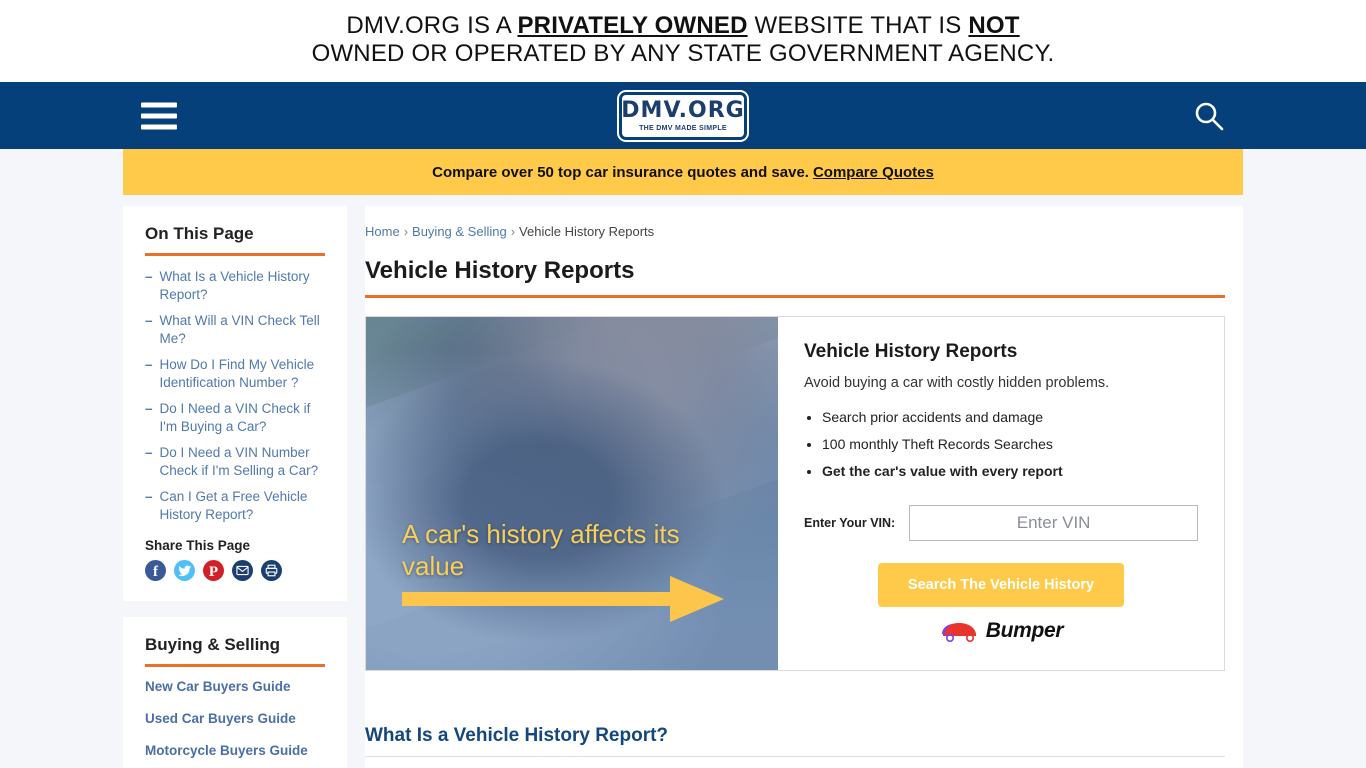 The image size is (1366, 768). Describe the element at coordinates (198, 545) in the screenshot. I see `share-this-page-label: Share This Page` at that location.